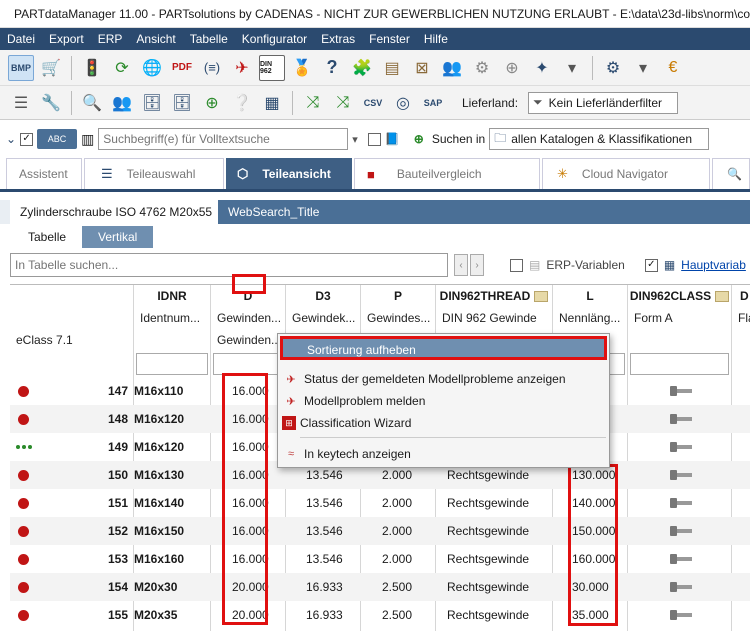  Describe the element at coordinates (332, 68) in the screenshot. I see `help-button: ?` at that location.